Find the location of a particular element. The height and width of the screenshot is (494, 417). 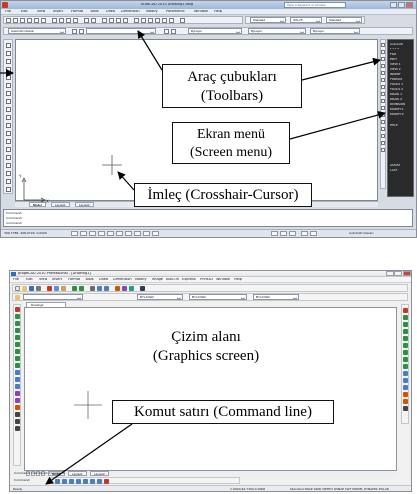

zoom-previous-icon is located at coordinates (125, 20).